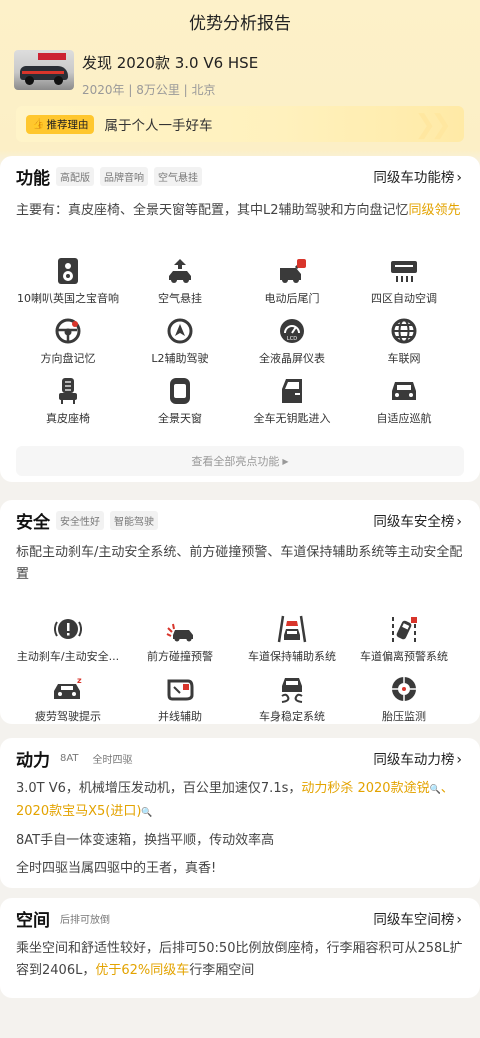 The image size is (480, 1038). Describe the element at coordinates (285, 461) in the screenshot. I see `play-arrow-icon: ▶` at that location.